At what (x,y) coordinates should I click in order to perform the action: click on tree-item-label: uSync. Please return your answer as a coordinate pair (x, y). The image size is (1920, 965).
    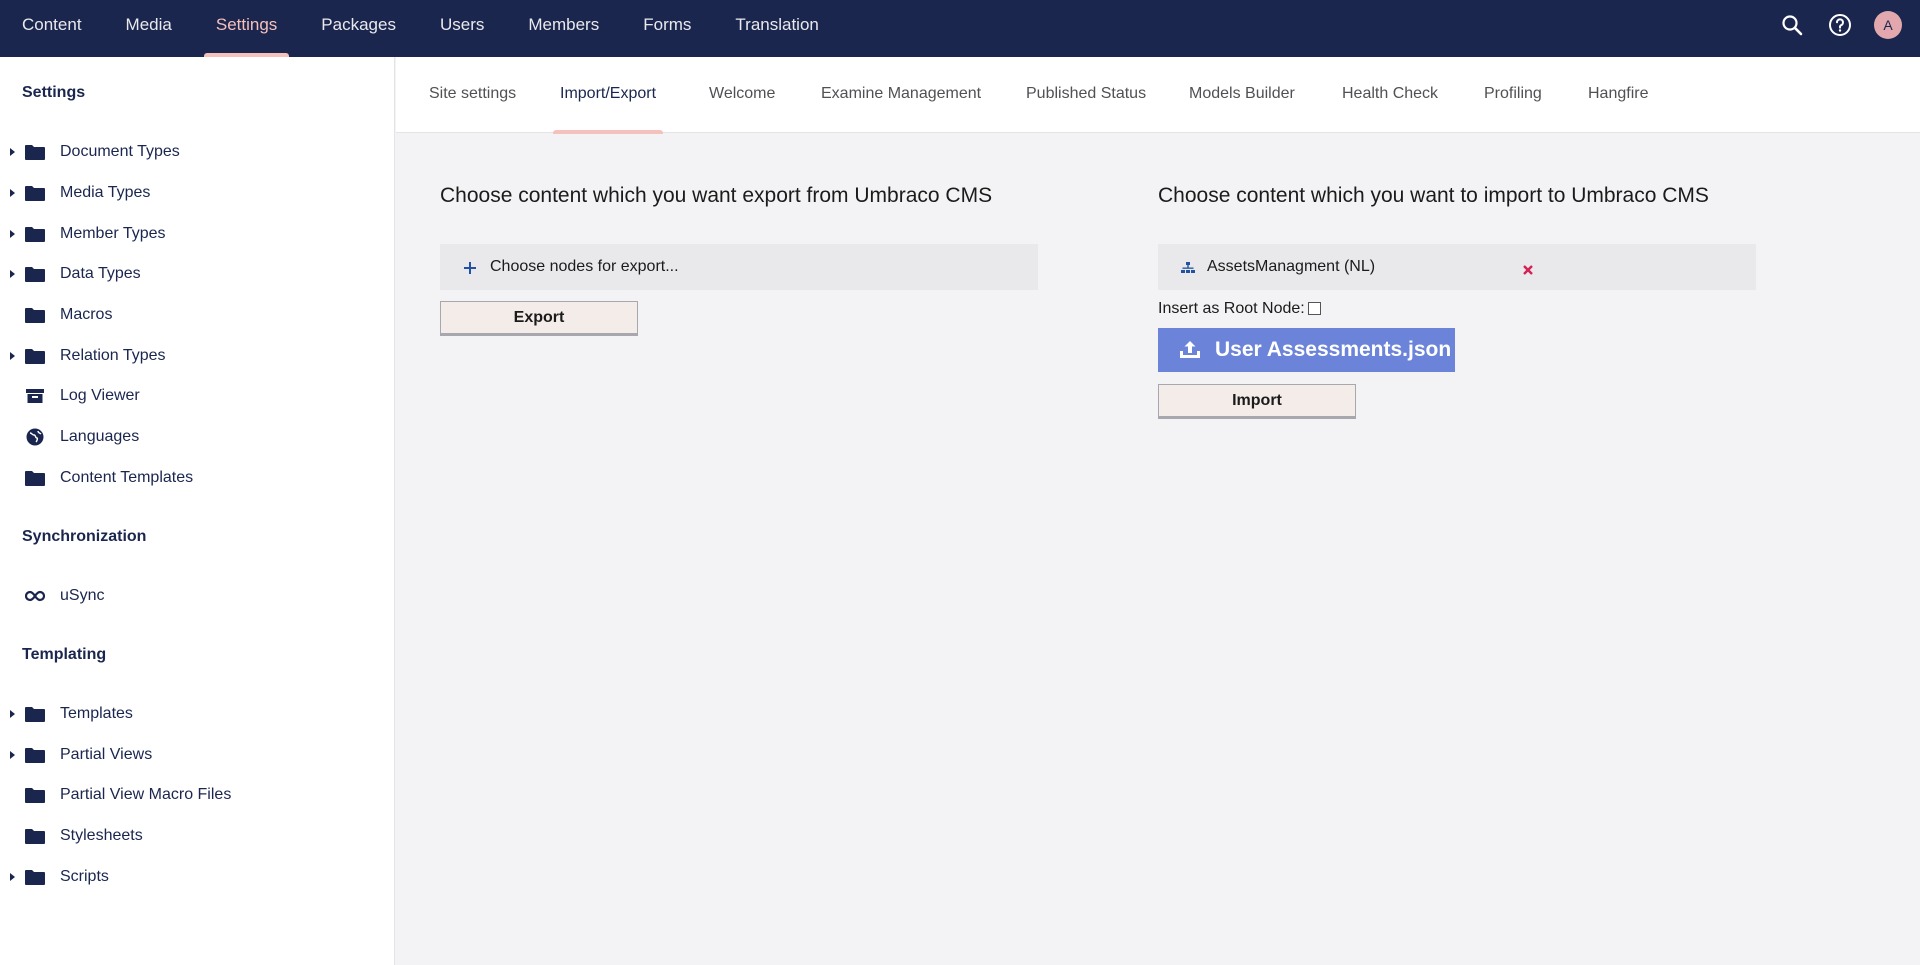
    Looking at the image, I should click on (82, 595).